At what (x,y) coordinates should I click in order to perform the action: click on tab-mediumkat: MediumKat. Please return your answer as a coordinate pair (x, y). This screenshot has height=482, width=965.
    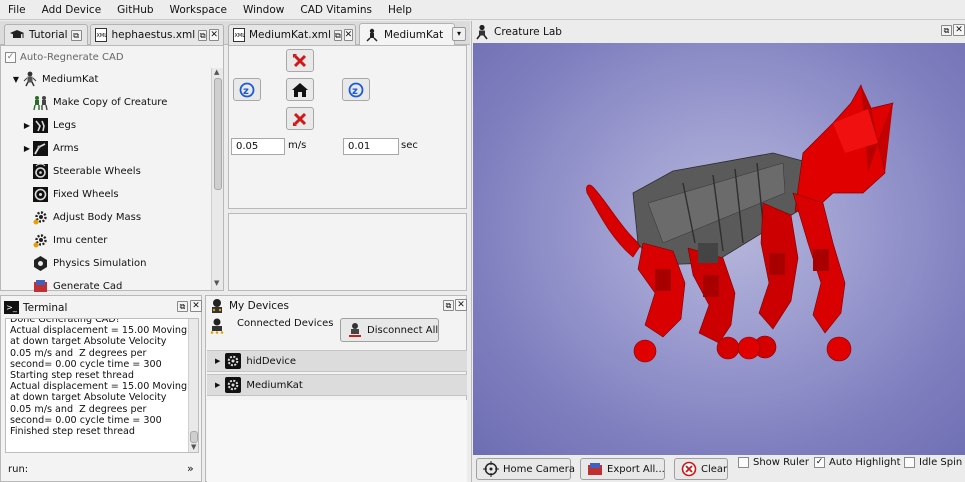
    Looking at the image, I should click on (407, 34).